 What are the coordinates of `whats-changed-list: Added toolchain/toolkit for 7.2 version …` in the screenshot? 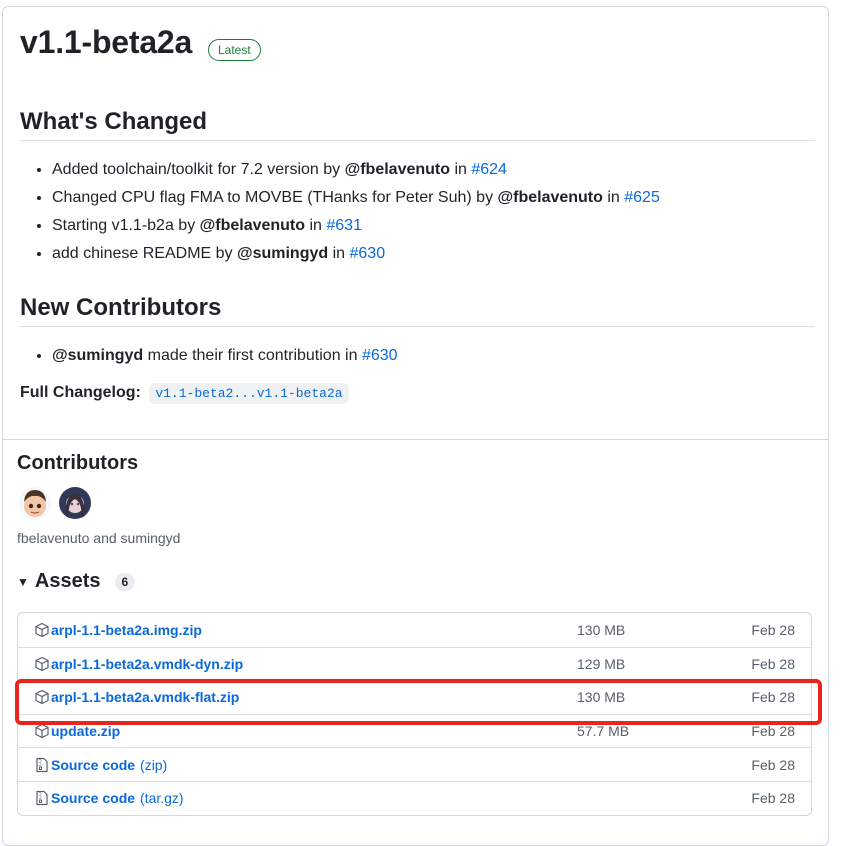 It's located at (340, 212).